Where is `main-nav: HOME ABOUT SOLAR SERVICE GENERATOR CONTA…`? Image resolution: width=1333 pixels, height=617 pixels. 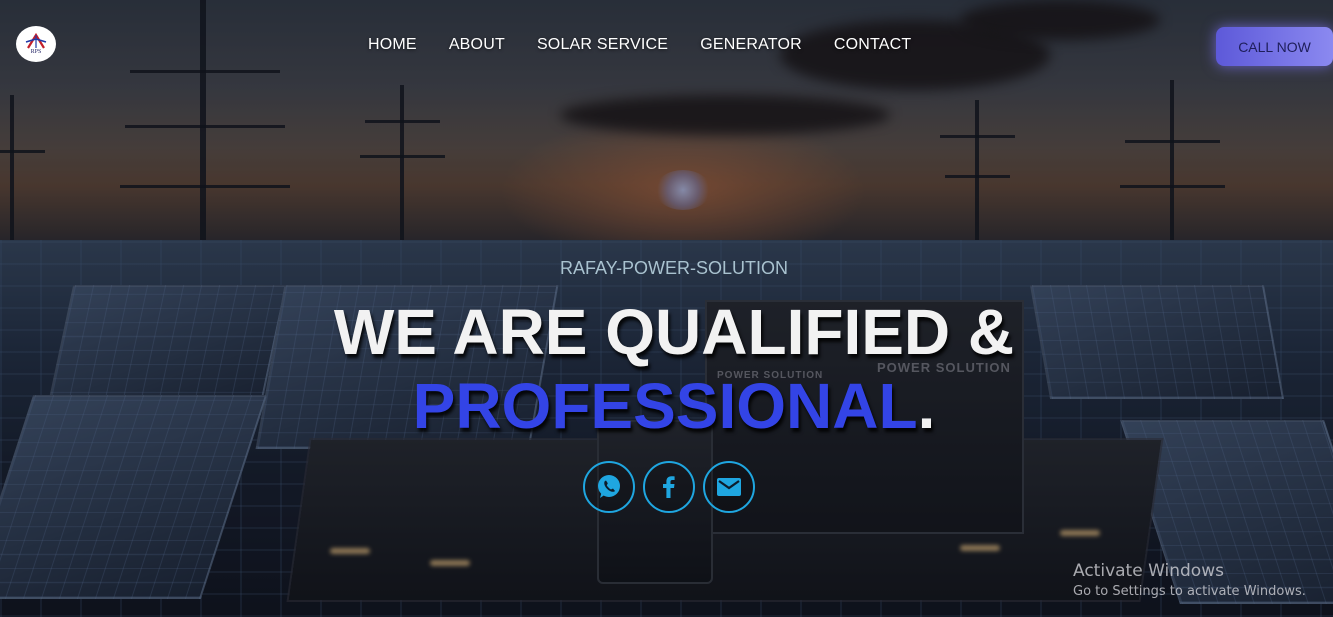
main-nav: HOME ABOUT SOLAR SERVICE GENERATOR CONTA… is located at coordinates (639, 45).